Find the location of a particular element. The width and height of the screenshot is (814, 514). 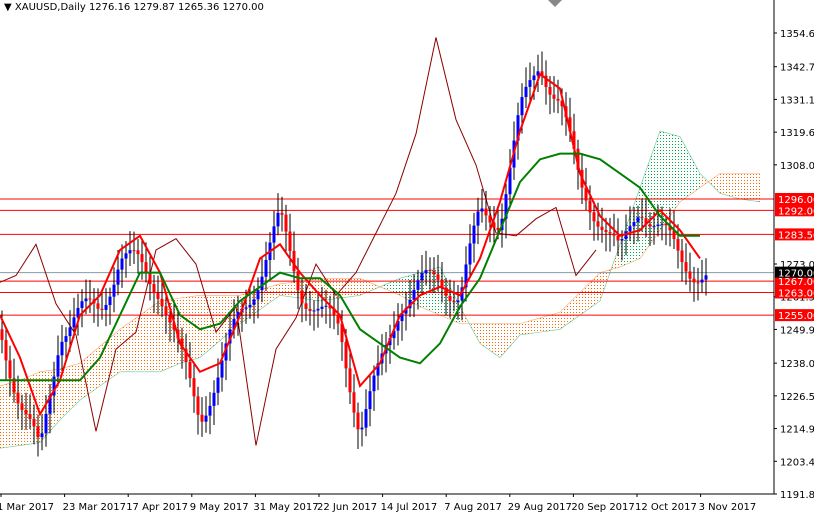

current-price-label: 1270.00 is located at coordinates (796, 274).